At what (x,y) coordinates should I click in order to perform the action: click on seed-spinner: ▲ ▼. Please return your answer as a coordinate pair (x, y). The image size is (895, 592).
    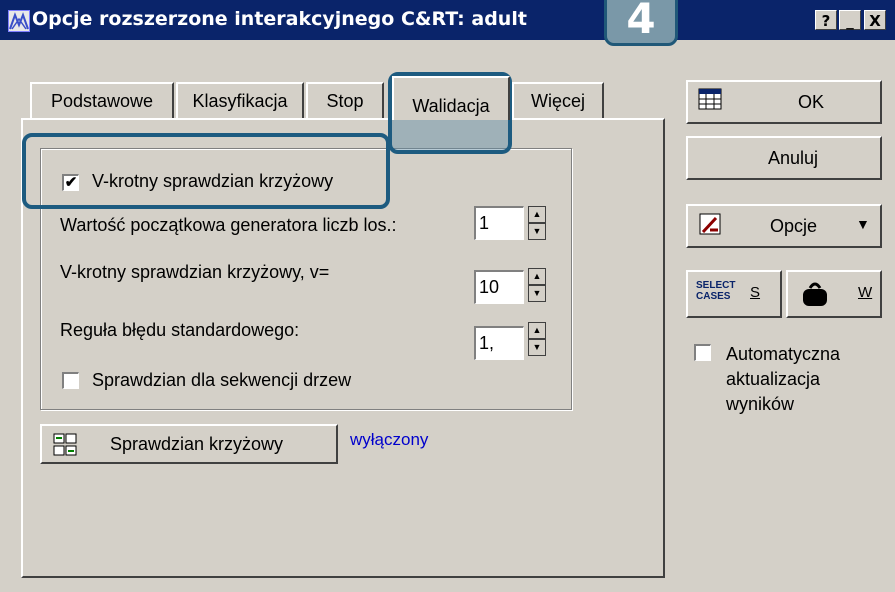
    Looking at the image, I should click on (537, 224).